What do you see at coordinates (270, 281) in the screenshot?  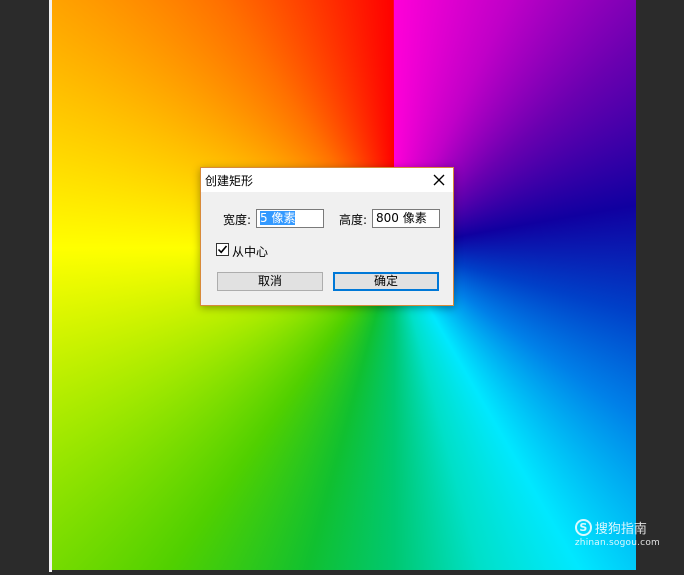 I see `cancel-button: 取消` at bounding box center [270, 281].